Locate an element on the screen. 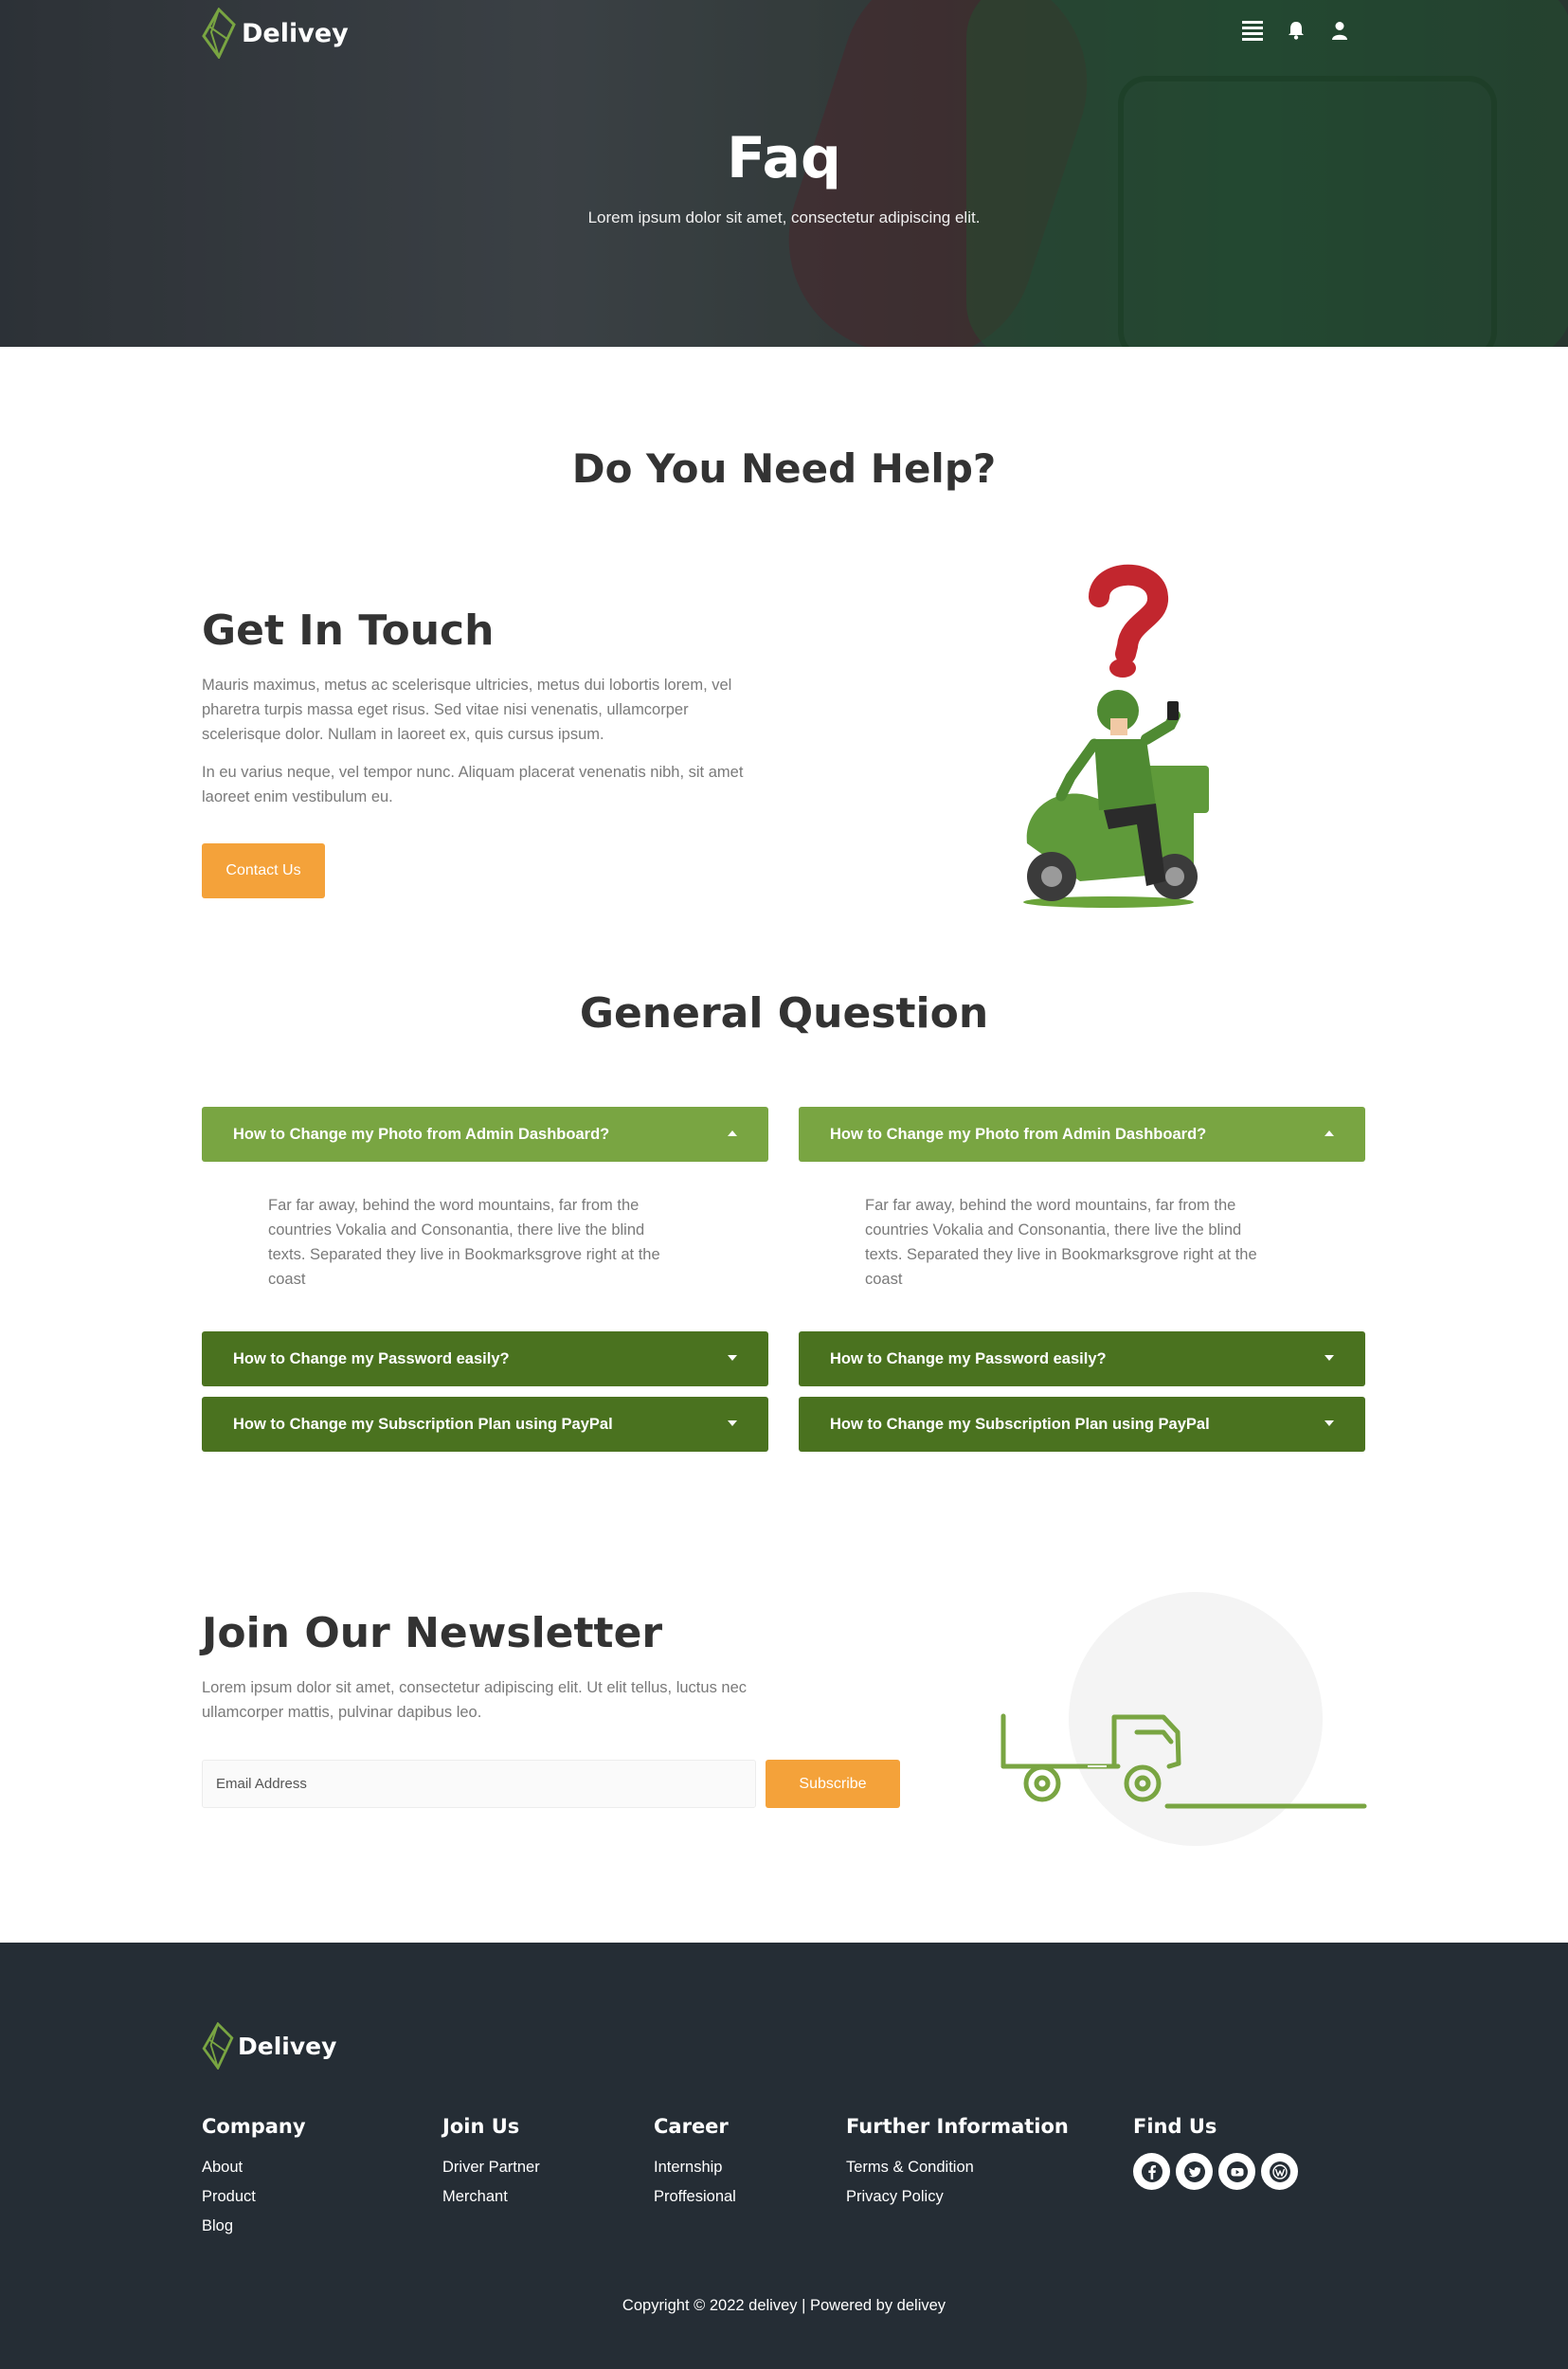  footer-column-title: Find Us is located at coordinates (1175, 2126).